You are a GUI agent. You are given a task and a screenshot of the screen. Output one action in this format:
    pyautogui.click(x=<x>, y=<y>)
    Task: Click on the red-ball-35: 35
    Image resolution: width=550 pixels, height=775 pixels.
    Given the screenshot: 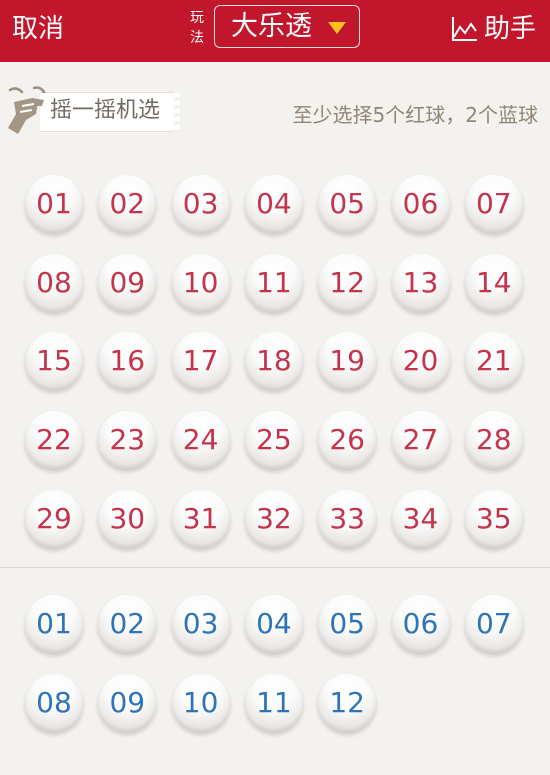 What is the action you would take?
    pyautogui.click(x=493, y=518)
    